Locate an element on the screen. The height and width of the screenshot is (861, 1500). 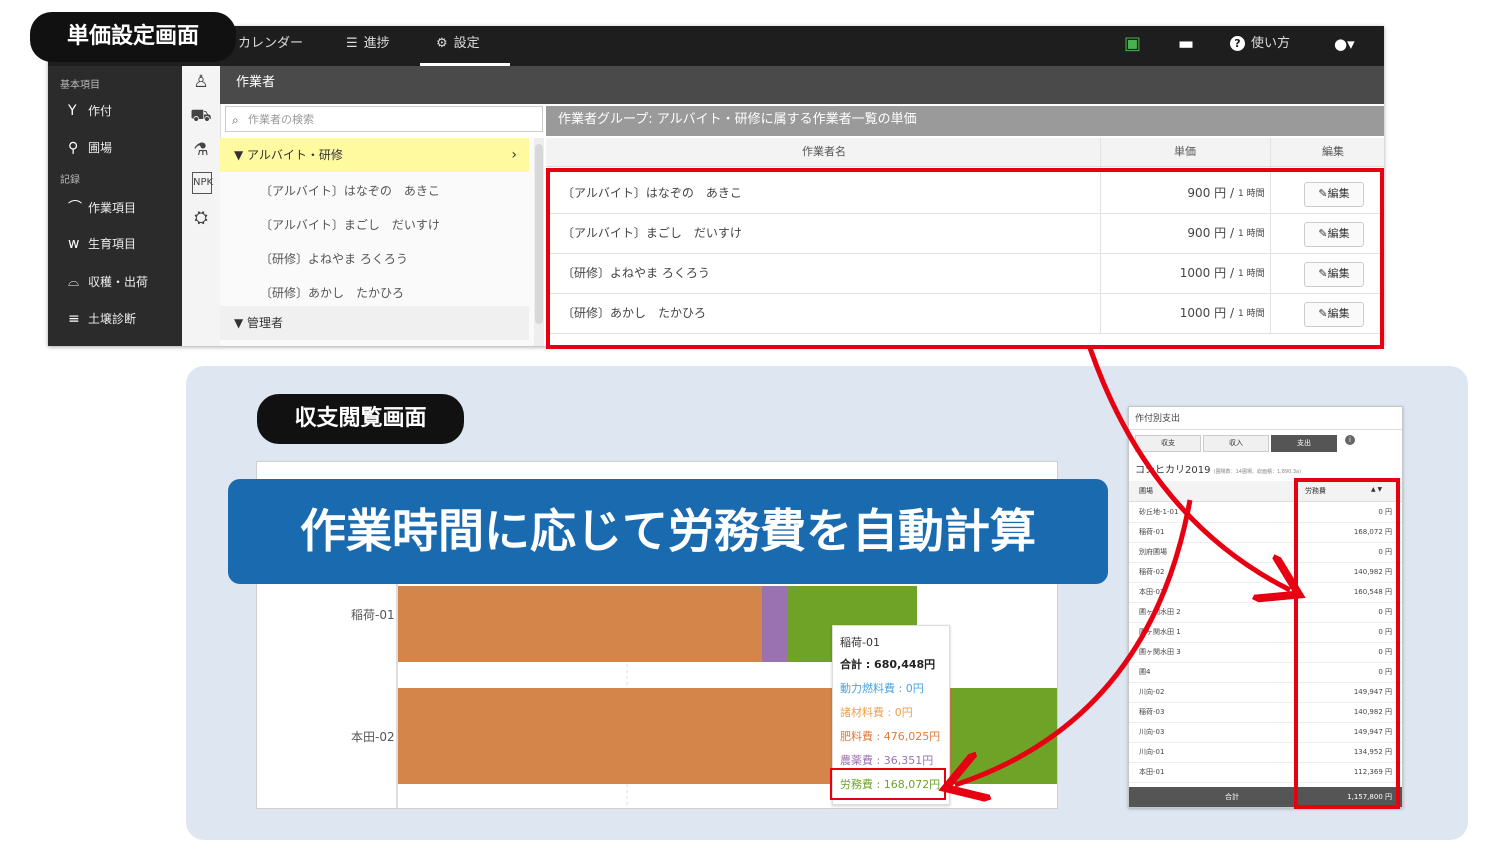
arrow-to-tooltip-labor is located at coordinates (1074, 642).